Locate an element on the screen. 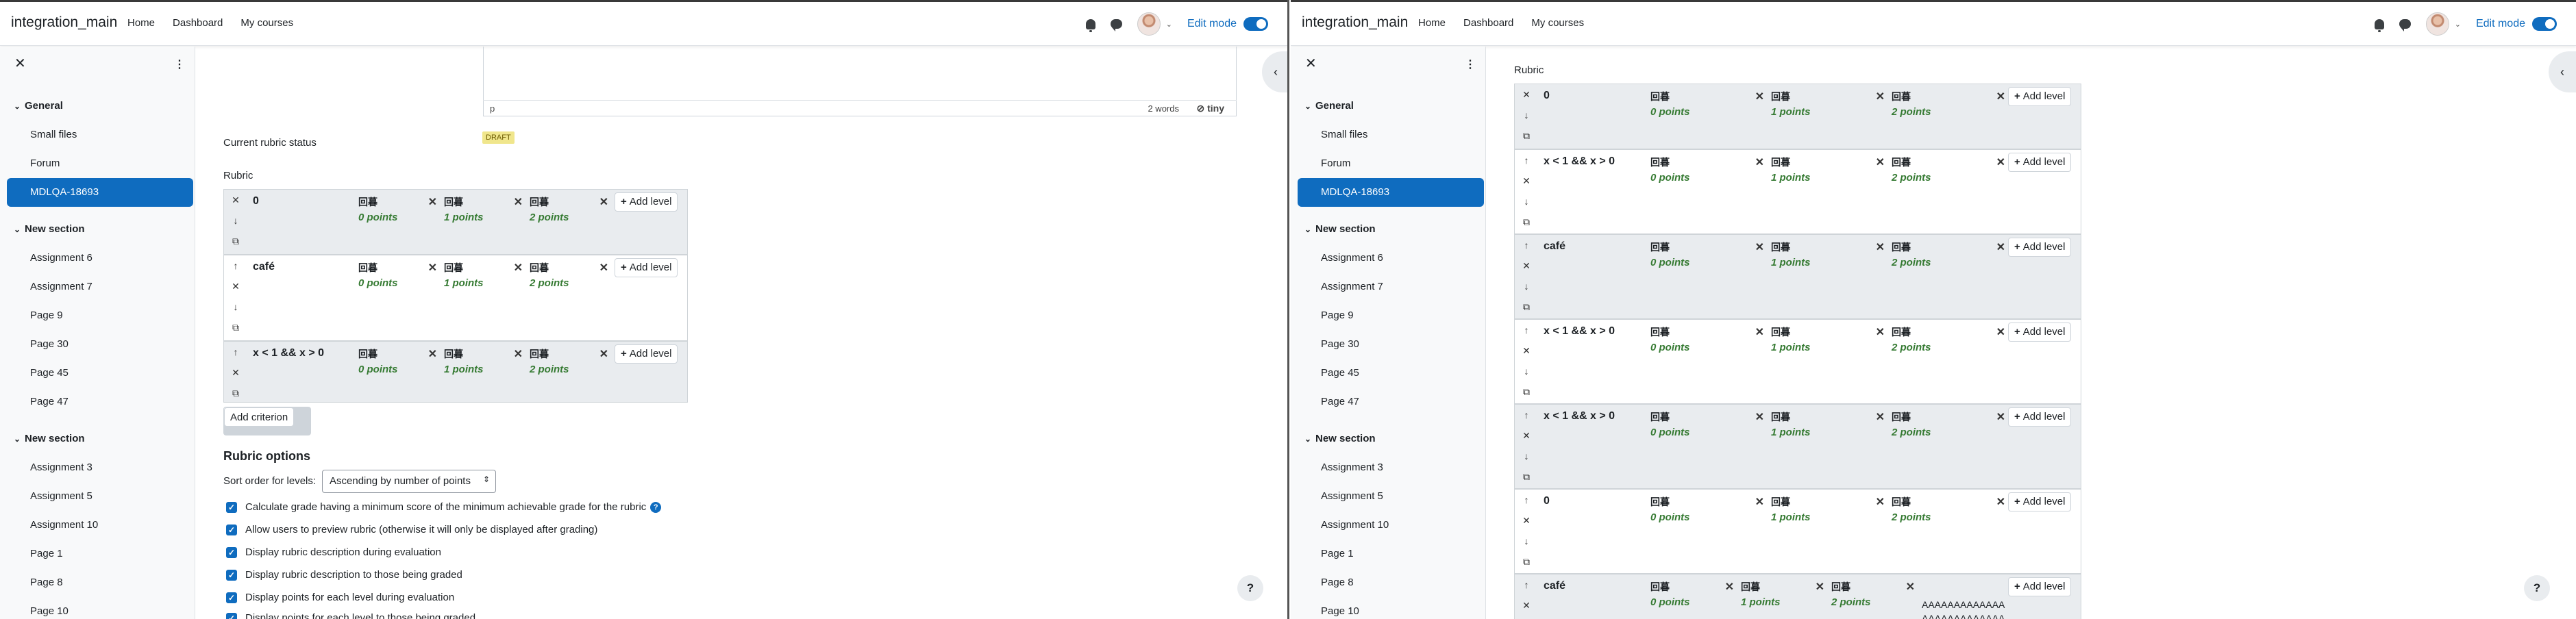  index-item-page-1: Page 1 is located at coordinates (1391, 554).